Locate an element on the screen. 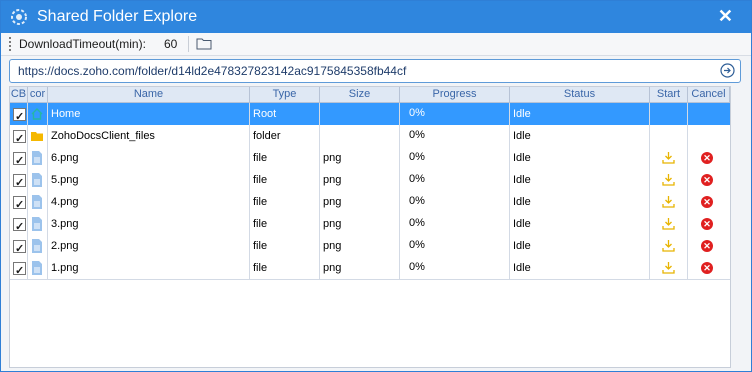  home-icon is located at coordinates (37, 114).